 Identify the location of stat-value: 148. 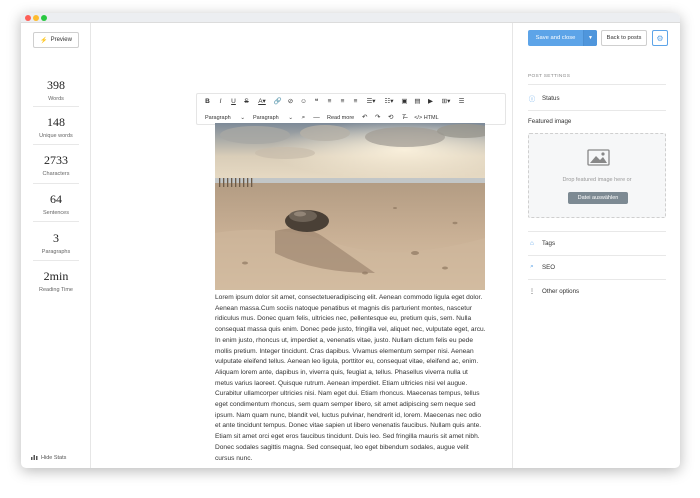
(56, 122).